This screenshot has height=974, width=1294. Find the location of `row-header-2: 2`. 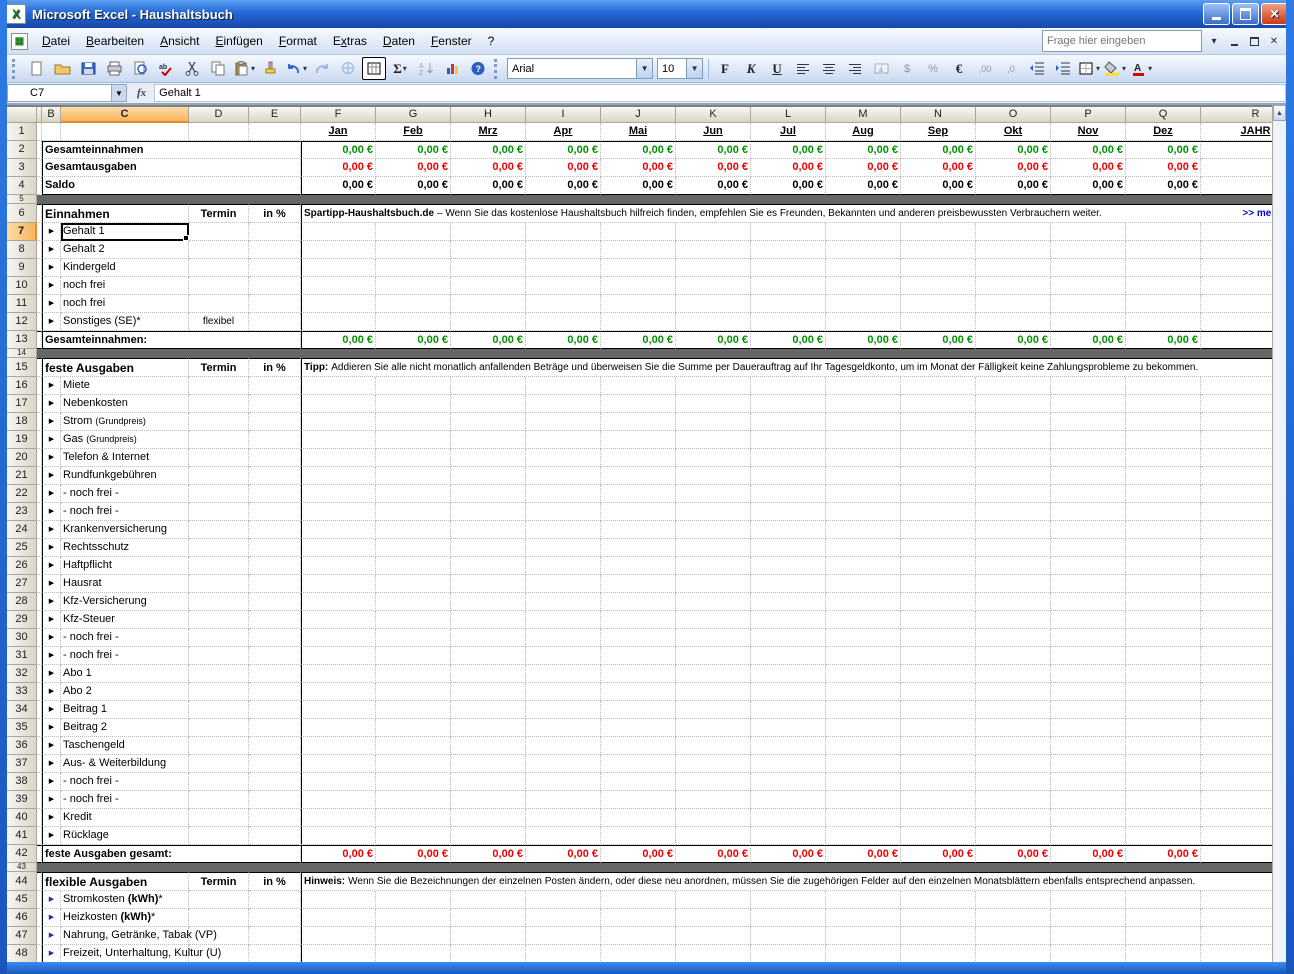

row-header-2: 2 is located at coordinates (22, 150).